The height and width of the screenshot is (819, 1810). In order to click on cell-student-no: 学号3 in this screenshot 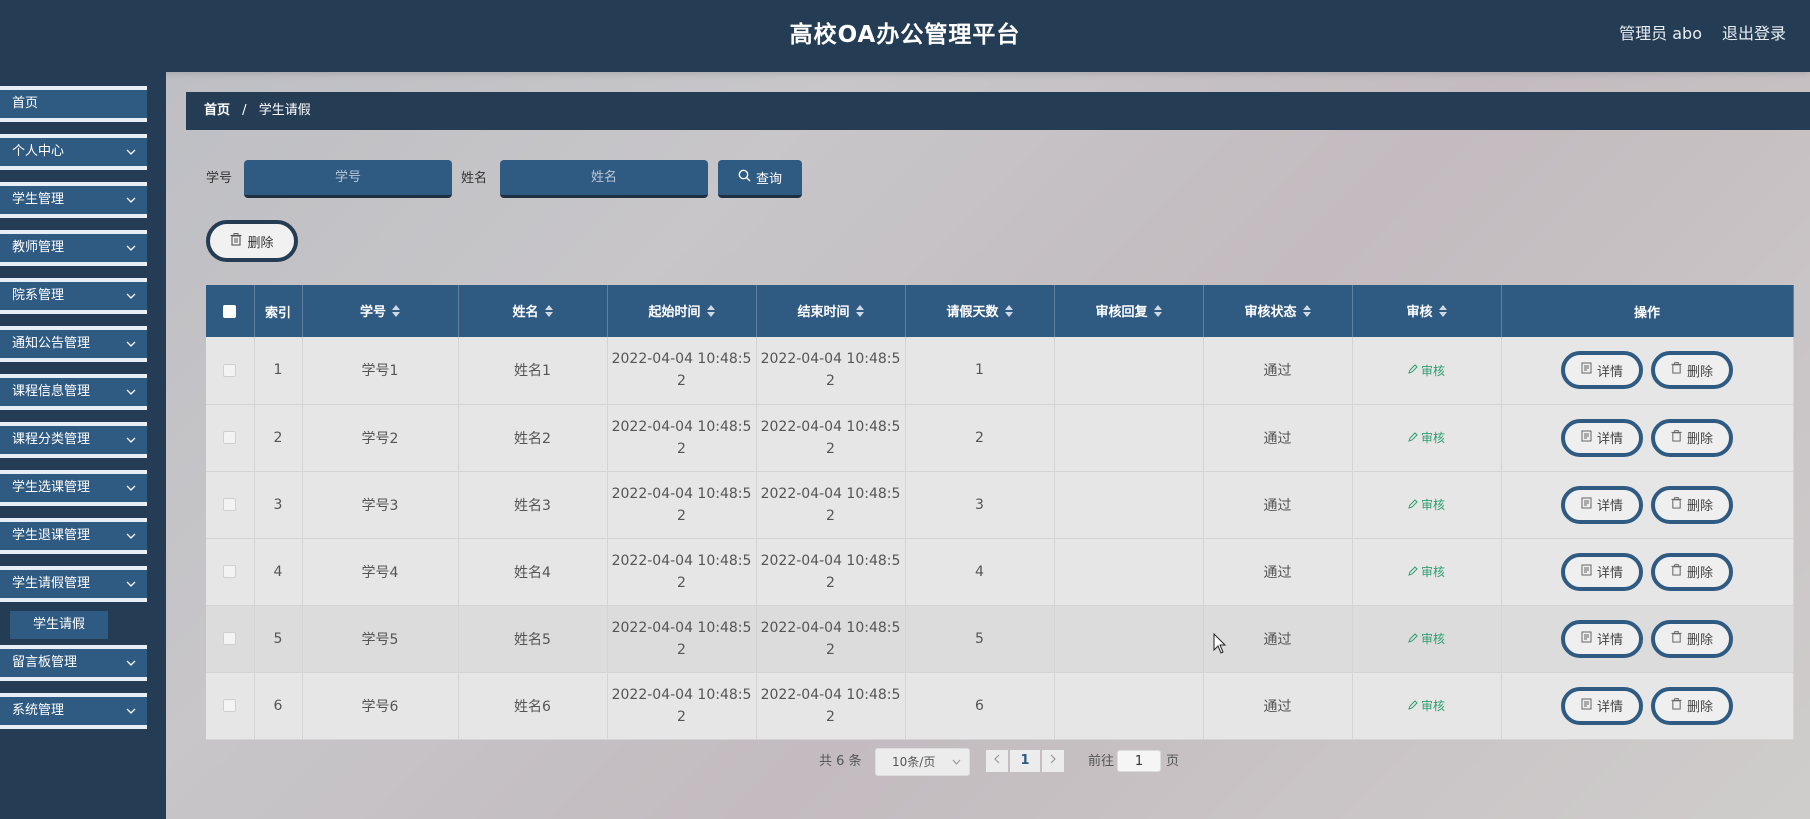, I will do `click(380, 505)`.